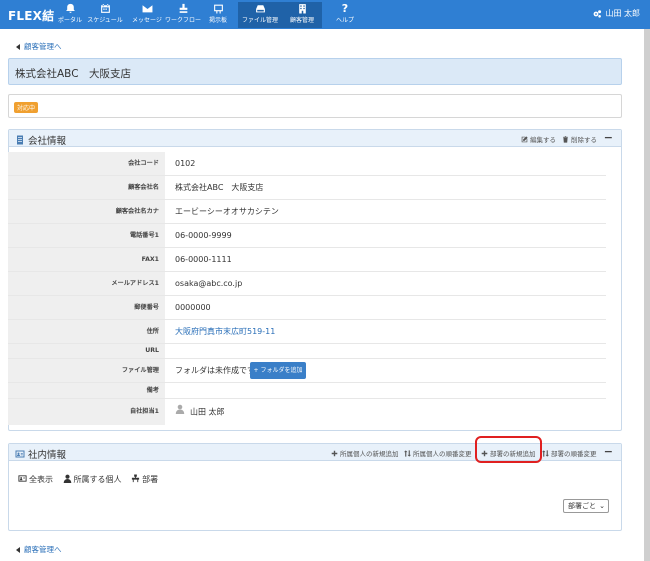 Image resolution: width=650 pixels, height=561 pixels. What do you see at coordinates (147, 20) in the screenshot?
I see `nav-label: メッセージ` at bounding box center [147, 20].